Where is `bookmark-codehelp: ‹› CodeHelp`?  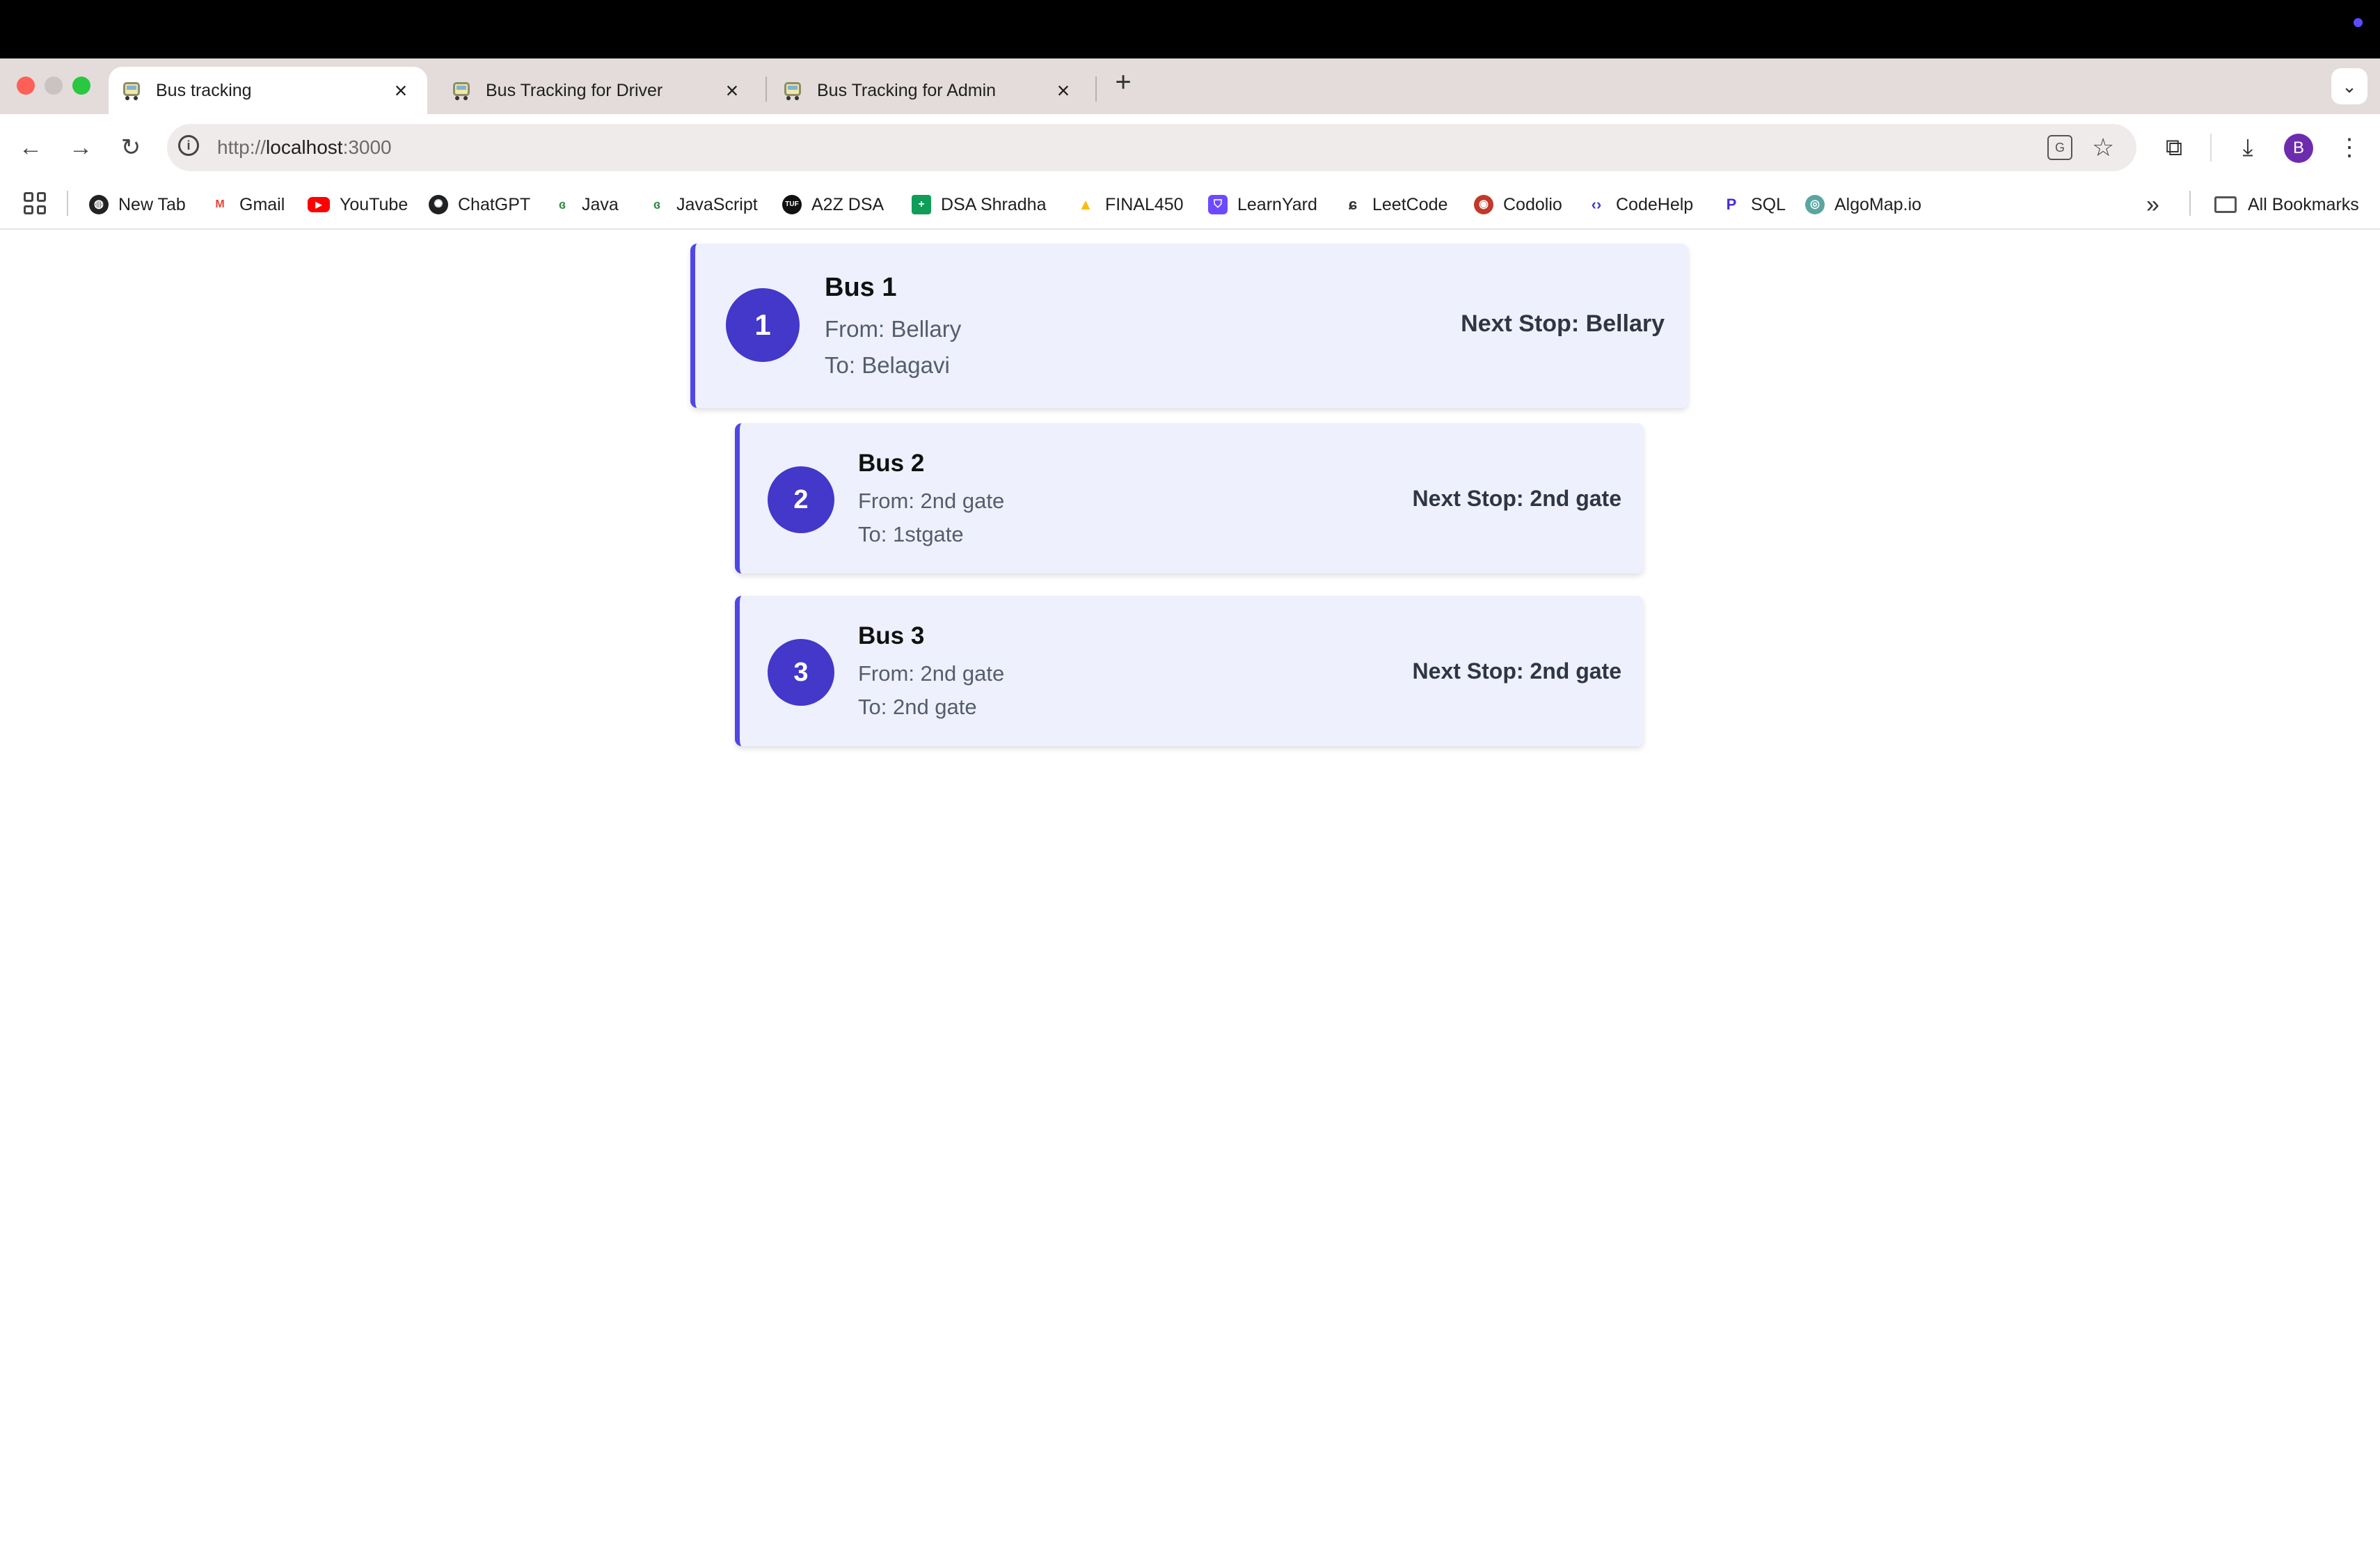
bookmark-codehelp: ‹› CodeHelp is located at coordinates (1640, 205).